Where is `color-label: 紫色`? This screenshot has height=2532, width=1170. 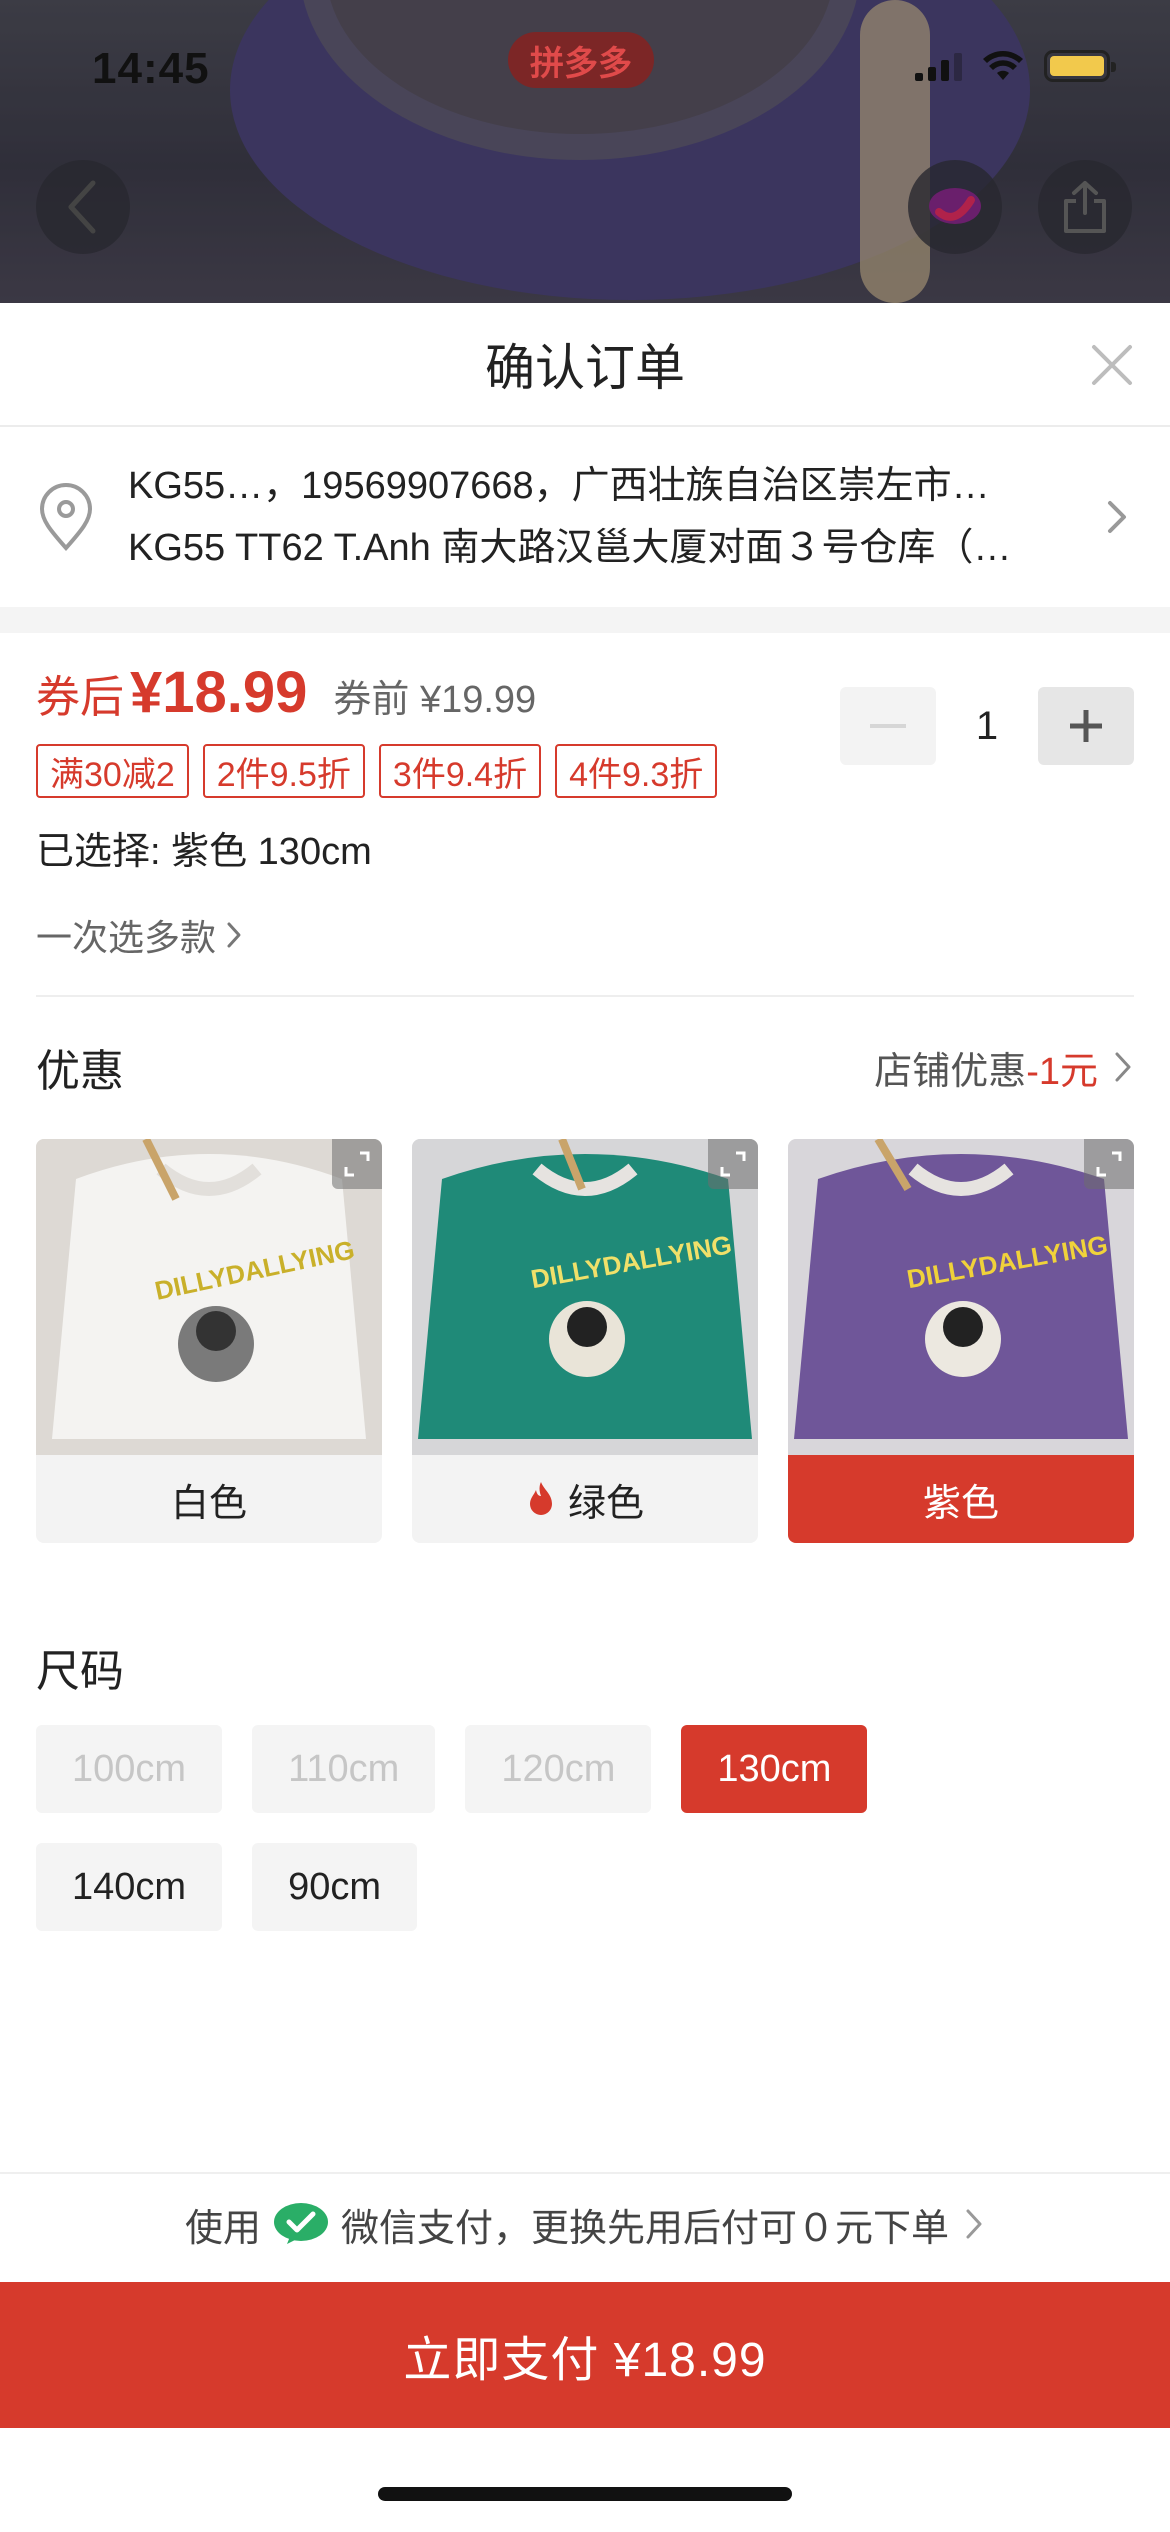
color-label: 紫色 is located at coordinates (961, 1499).